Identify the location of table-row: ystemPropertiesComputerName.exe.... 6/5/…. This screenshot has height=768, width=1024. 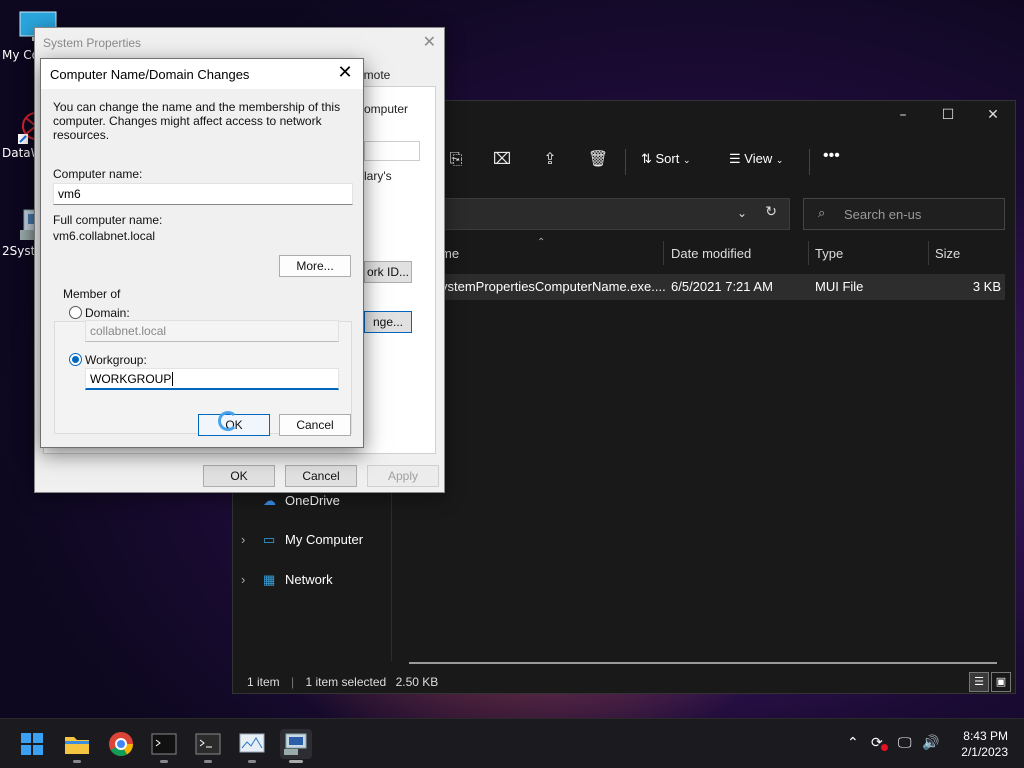
(719, 287).